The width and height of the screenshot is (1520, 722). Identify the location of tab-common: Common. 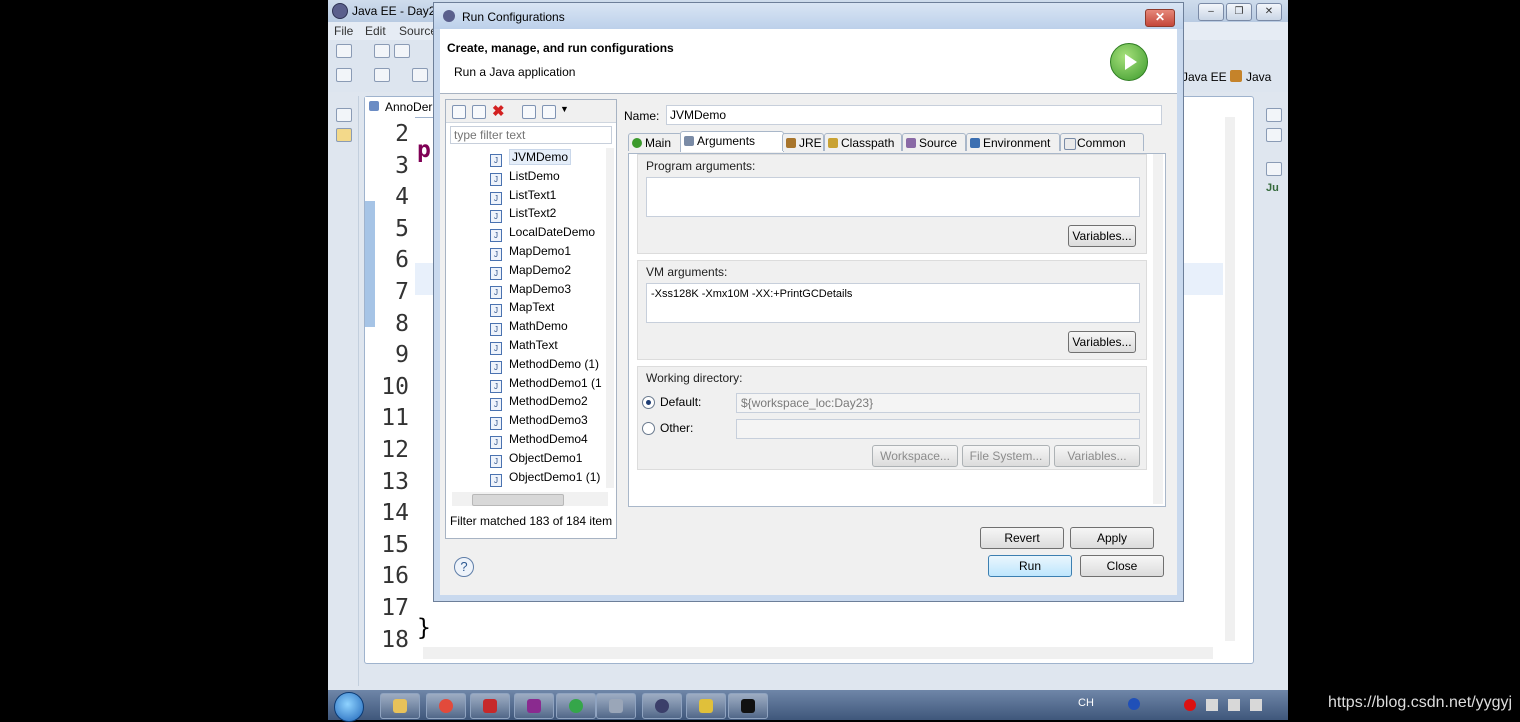
(1102, 142).